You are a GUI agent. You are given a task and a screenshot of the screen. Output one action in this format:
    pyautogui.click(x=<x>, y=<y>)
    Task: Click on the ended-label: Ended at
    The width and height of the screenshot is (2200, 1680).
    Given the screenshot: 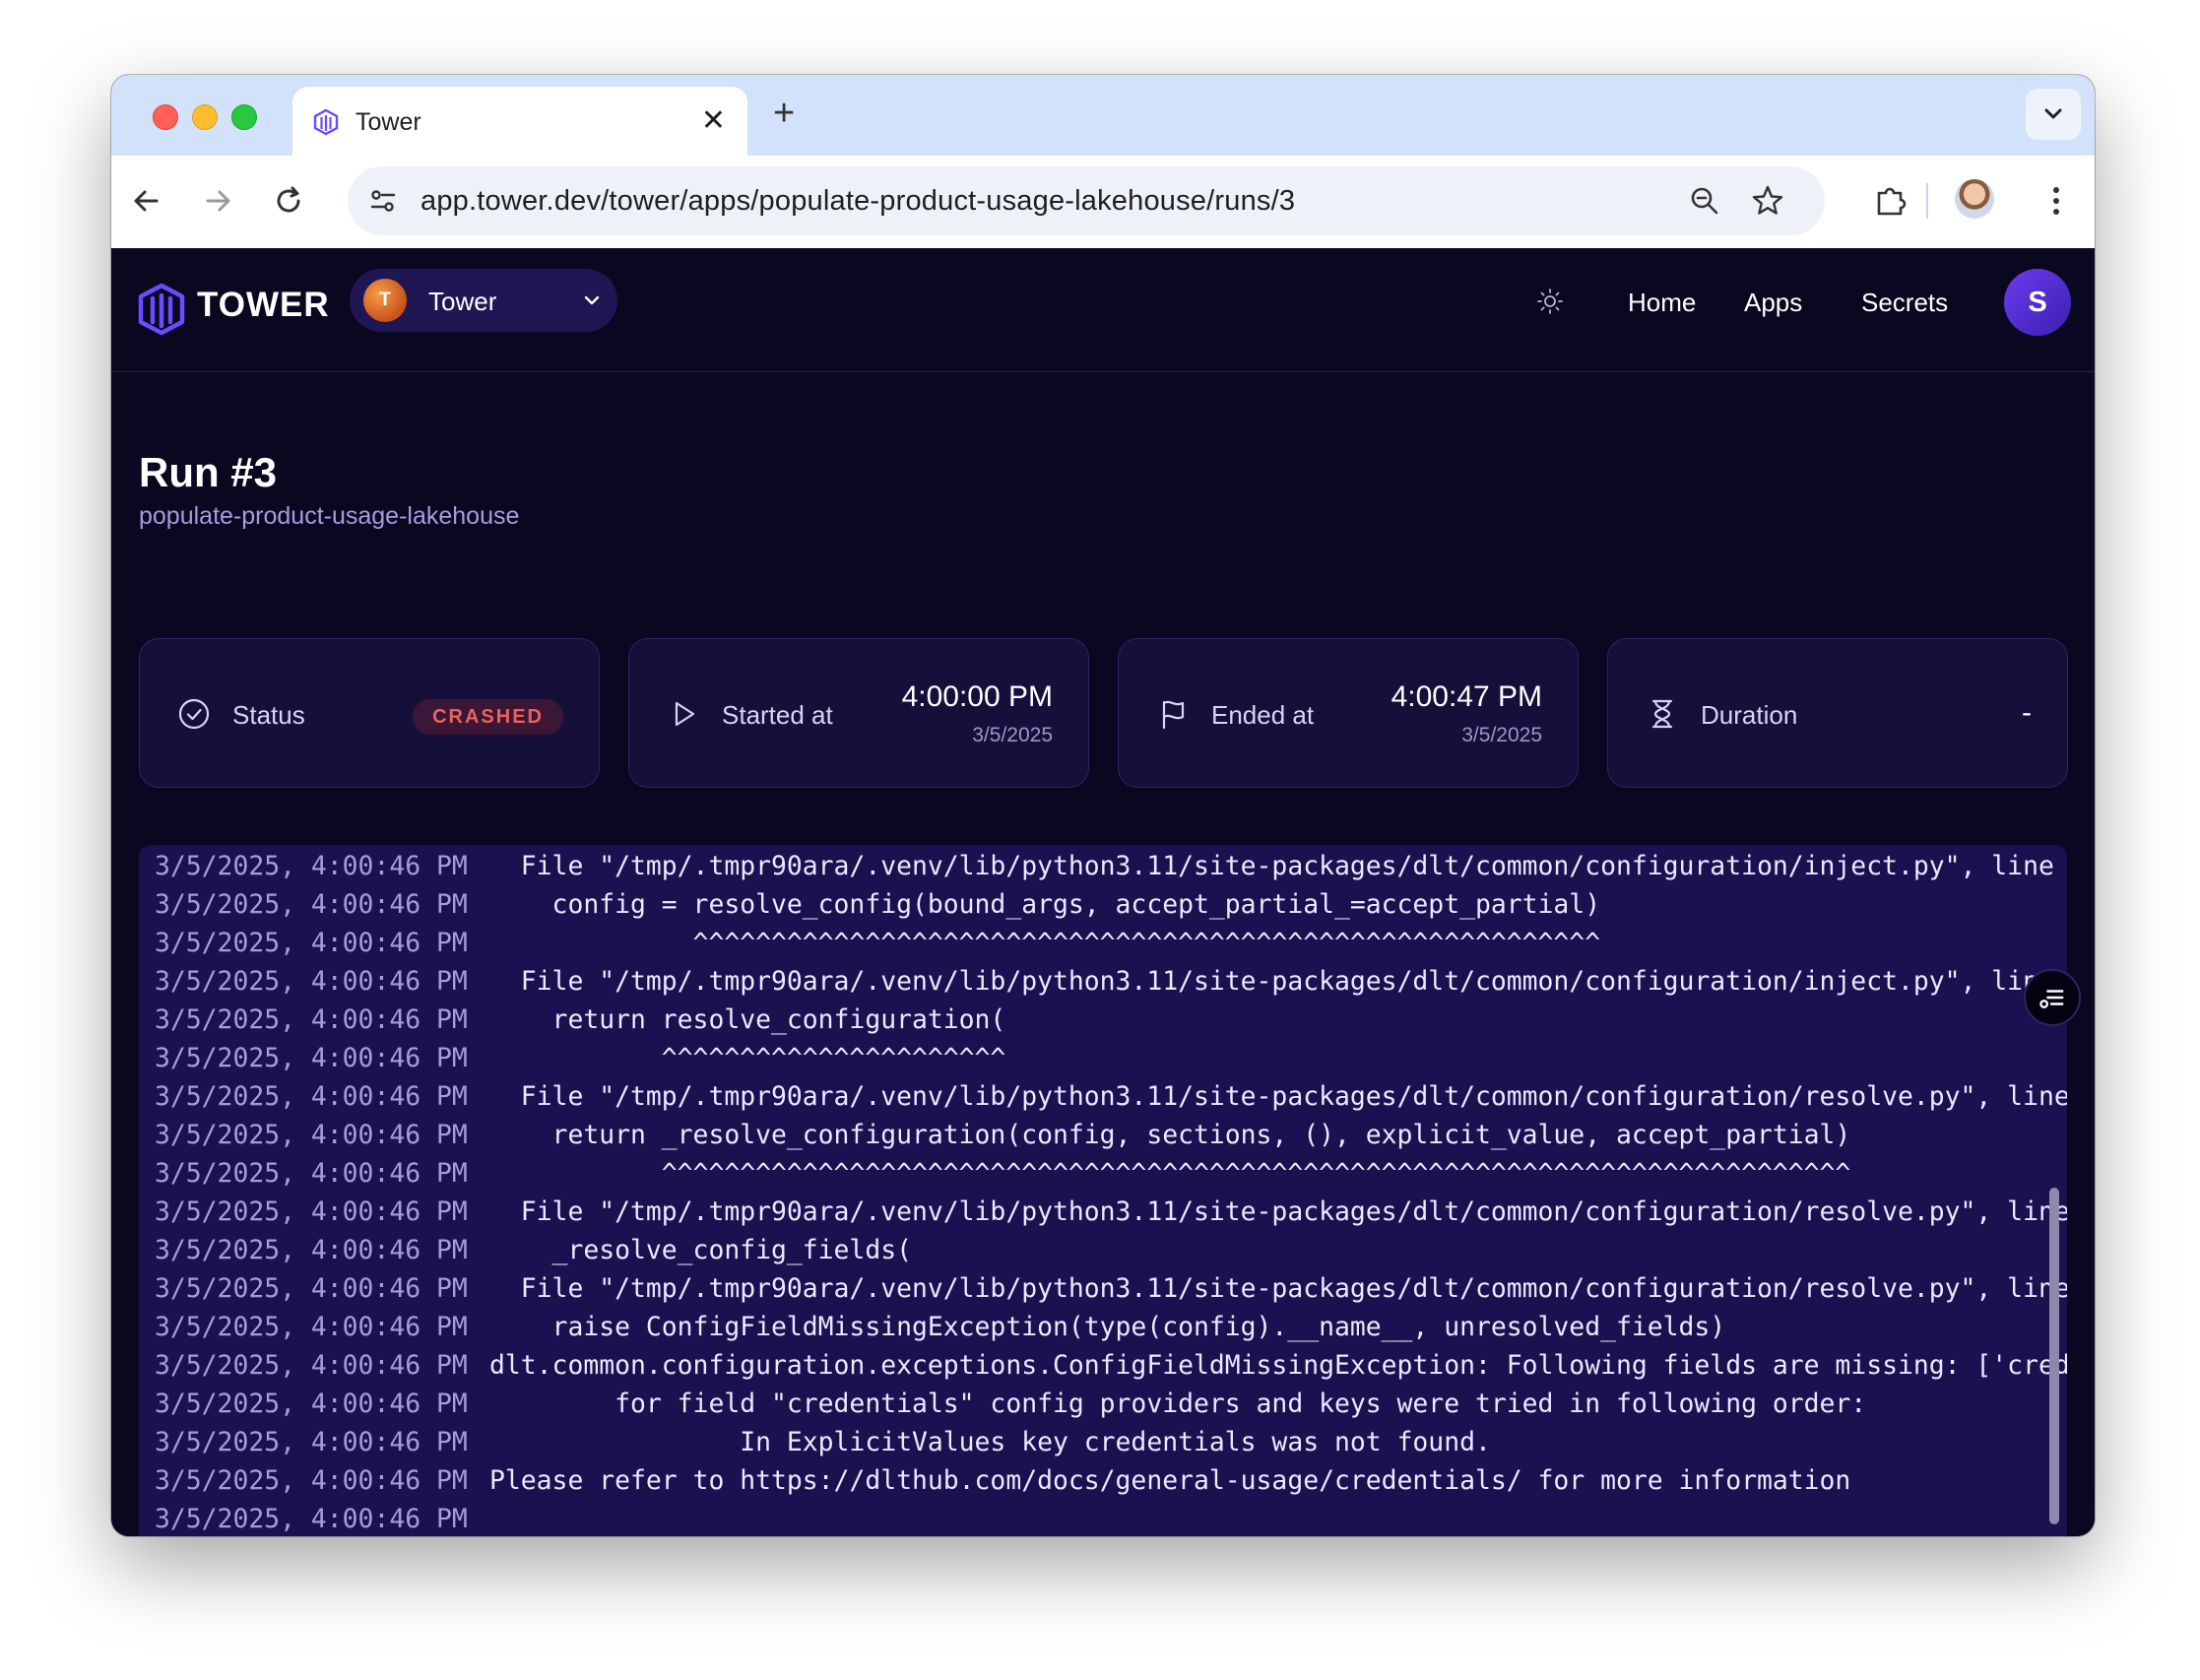 What is the action you would take?
    pyautogui.click(x=1263, y=715)
    